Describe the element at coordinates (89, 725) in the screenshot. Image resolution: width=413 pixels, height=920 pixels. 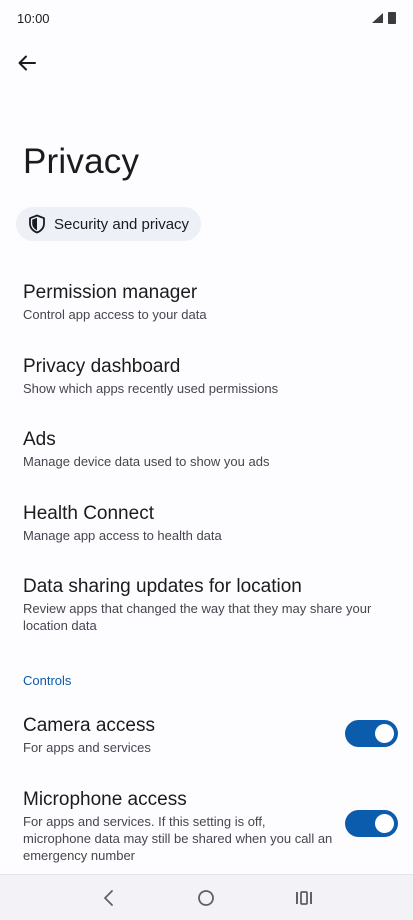
I see `toggle-title: Camera access` at that location.